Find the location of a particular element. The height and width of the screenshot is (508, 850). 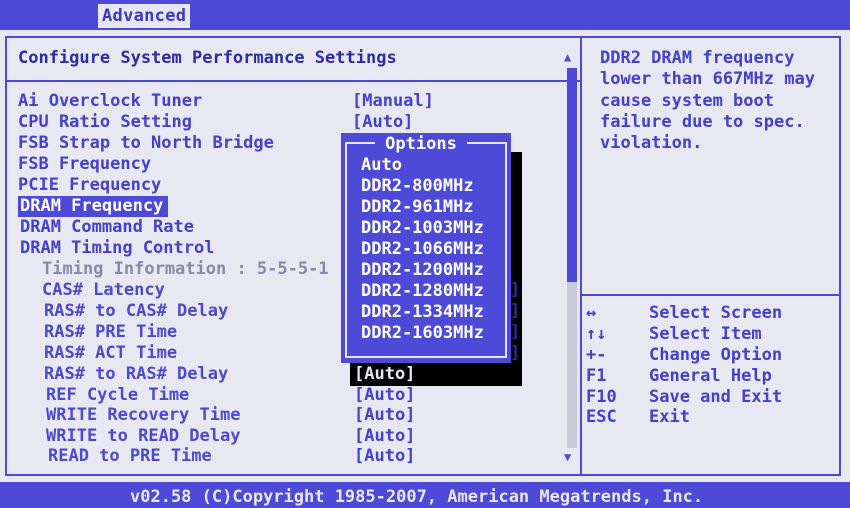

option-item: DDR2-1603MHz is located at coordinates (422, 333).